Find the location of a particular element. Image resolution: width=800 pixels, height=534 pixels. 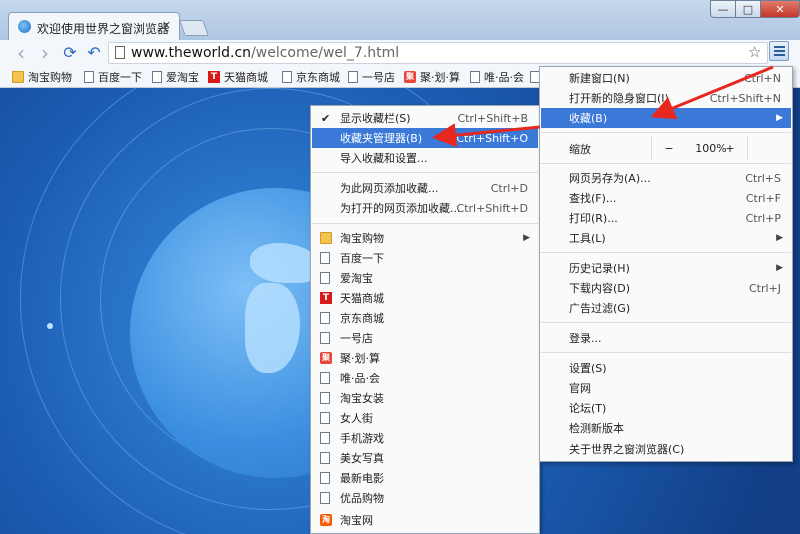

tab-welcome: 欢迎使用世界之窗浏览器 ✕ is located at coordinates (94, 26).